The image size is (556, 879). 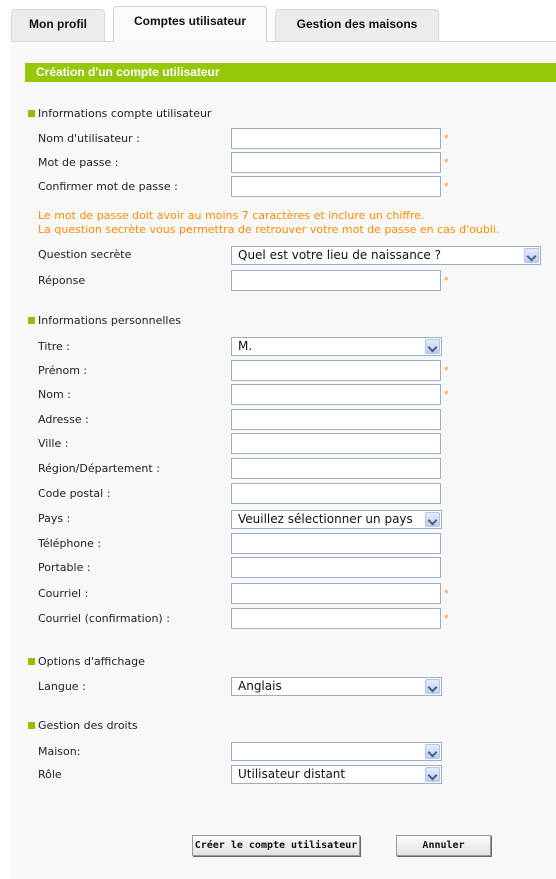 I want to click on country-label: Pays :, so click(x=54, y=518).